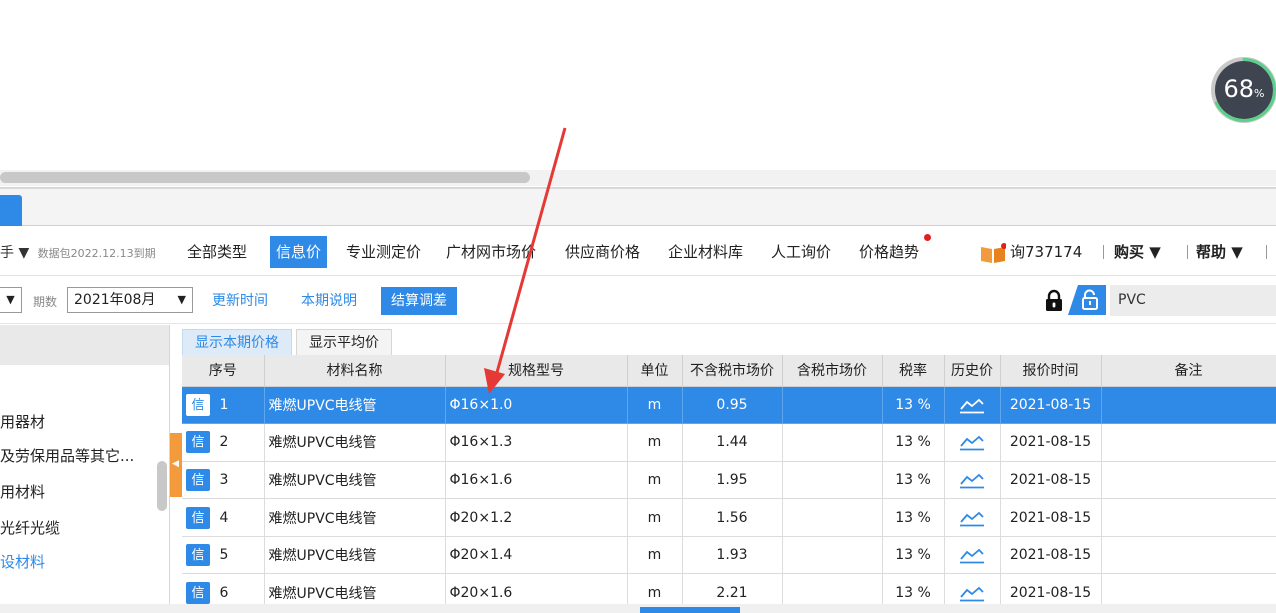 Image resolution: width=1276 pixels, height=613 pixels. What do you see at coordinates (1242, 90) in the screenshot?
I see `progress-gauge: 68%` at bounding box center [1242, 90].